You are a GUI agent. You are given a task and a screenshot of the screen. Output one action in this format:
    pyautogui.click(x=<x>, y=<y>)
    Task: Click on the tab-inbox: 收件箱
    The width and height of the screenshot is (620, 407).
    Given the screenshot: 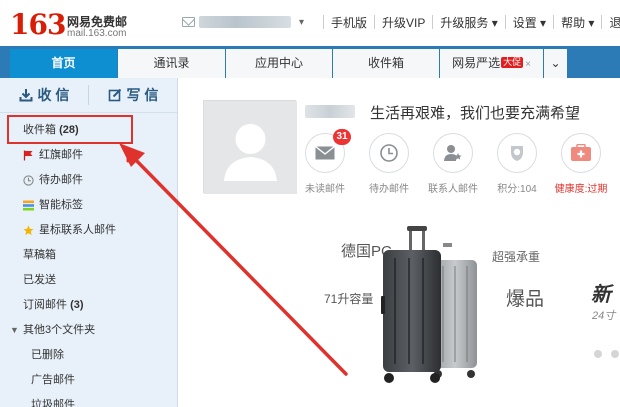 What is the action you would take?
    pyautogui.click(x=386, y=63)
    